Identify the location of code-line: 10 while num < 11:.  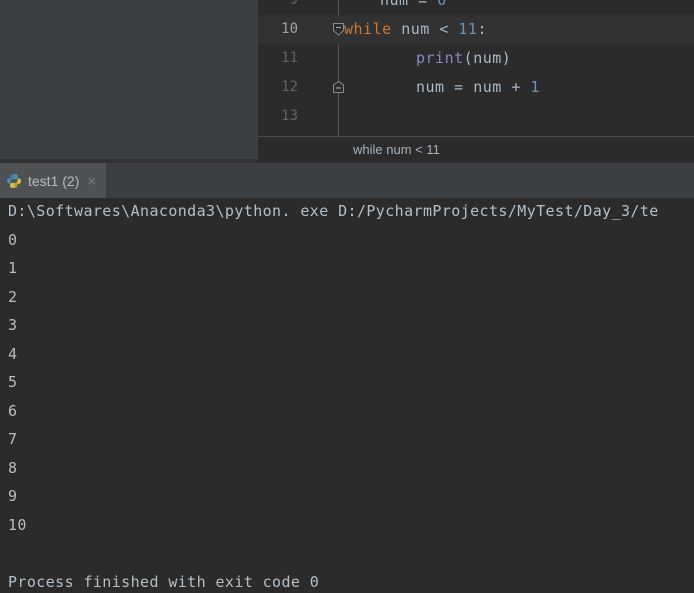
(476, 29).